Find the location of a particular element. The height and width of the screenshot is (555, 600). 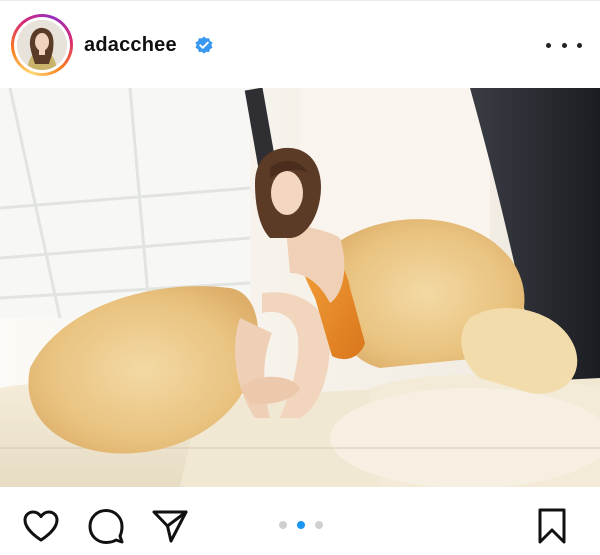

comment-icon is located at coordinates (106, 526).